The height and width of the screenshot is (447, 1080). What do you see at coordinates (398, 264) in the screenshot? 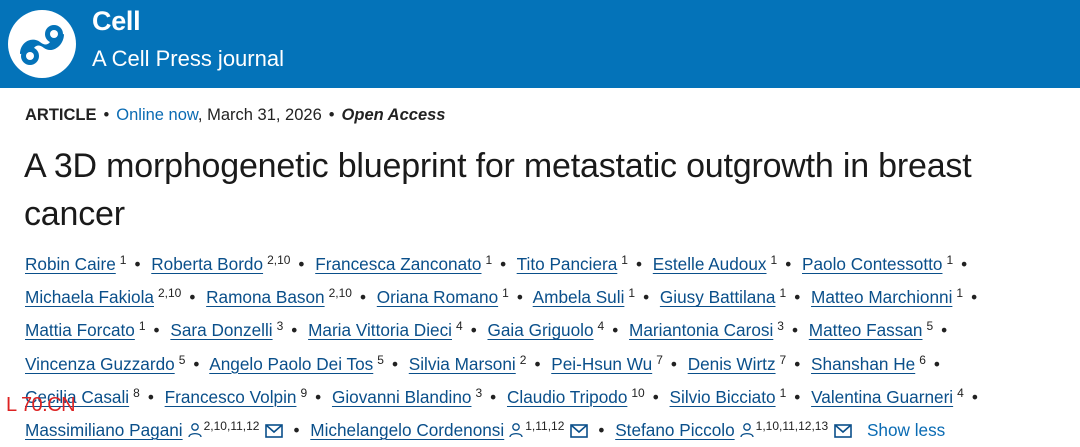
I see `author-name-link: Francesca Zanconato` at bounding box center [398, 264].